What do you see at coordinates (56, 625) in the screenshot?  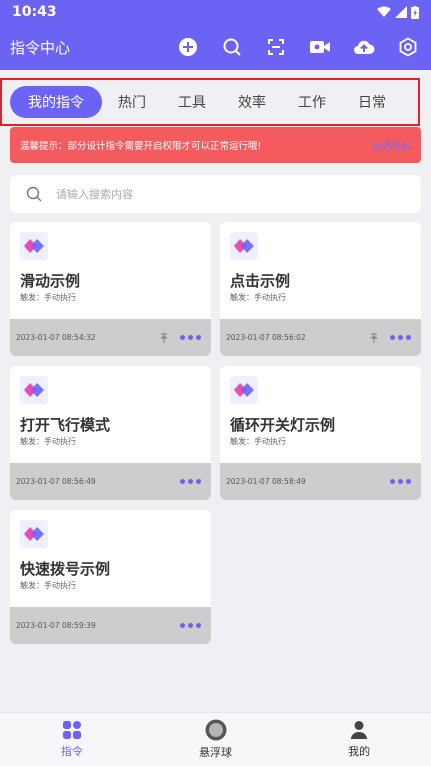 I see `command-date: 2023-01-07 08:59:39` at bounding box center [56, 625].